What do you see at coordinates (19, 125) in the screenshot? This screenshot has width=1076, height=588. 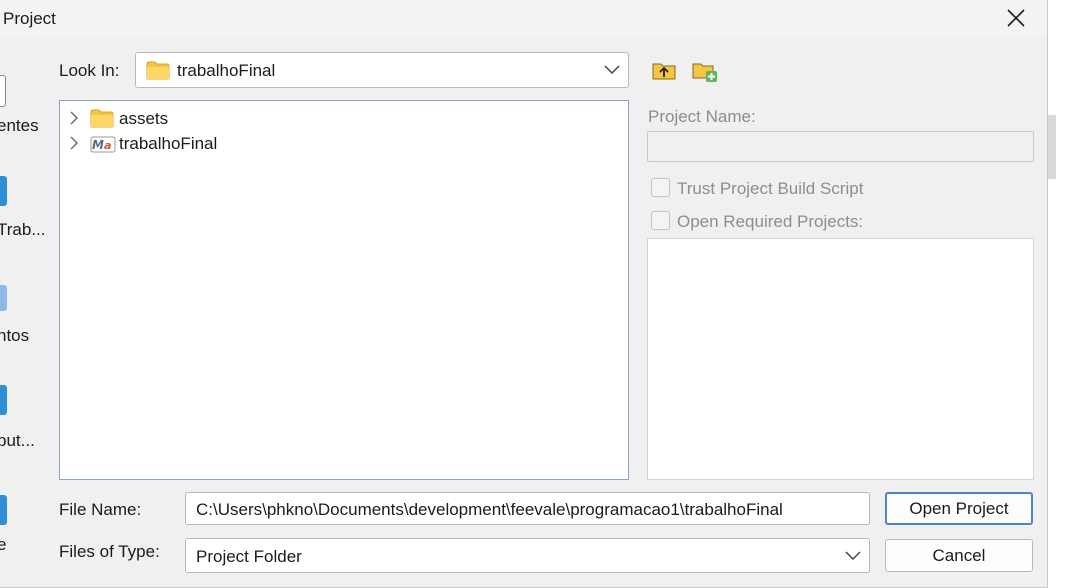 I see `places-item-label: entes` at bounding box center [19, 125].